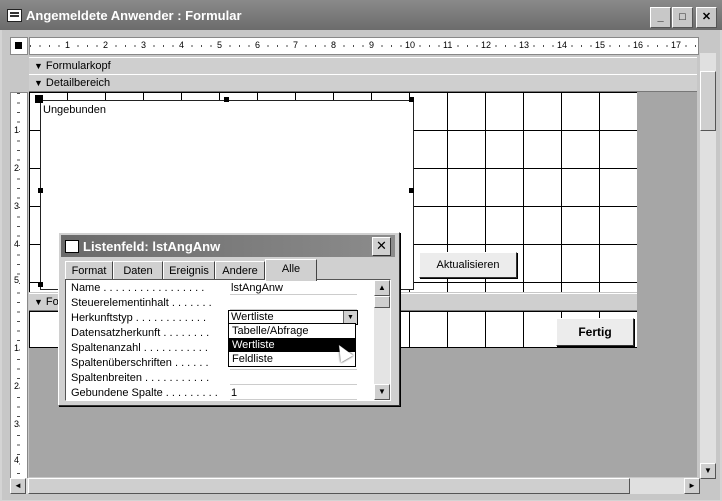 This screenshot has height=501, width=722. Describe the element at coordinates (667, 284) in the screenshot. I see `form-background` at that location.